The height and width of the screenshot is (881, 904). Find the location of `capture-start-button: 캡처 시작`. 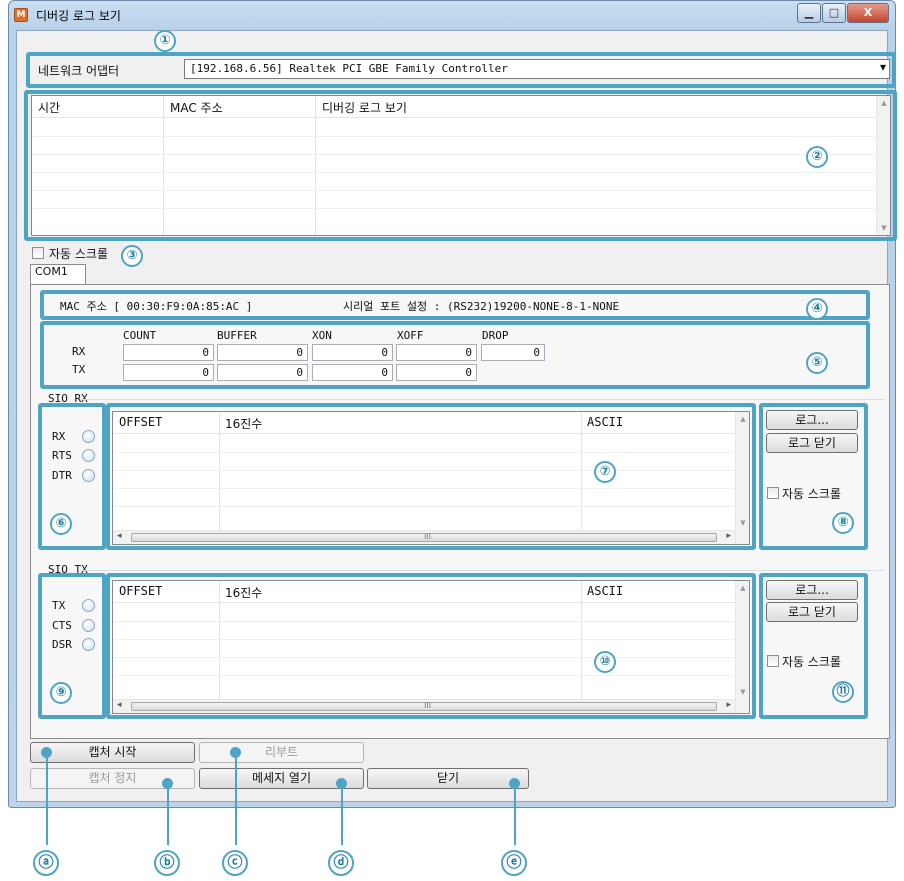

capture-start-button: 캡처 시작 is located at coordinates (112, 752).